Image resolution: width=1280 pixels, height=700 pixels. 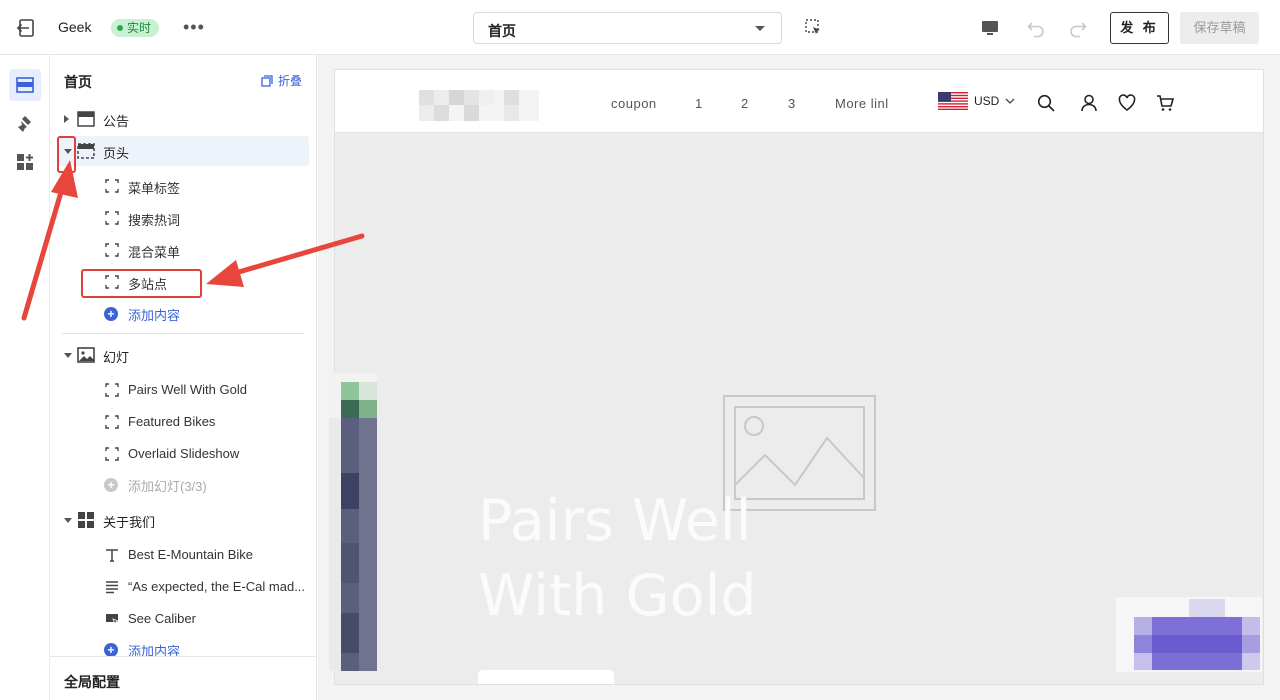 What do you see at coordinates (862, 103) in the screenshot?
I see `nav-link: More linl` at bounding box center [862, 103].